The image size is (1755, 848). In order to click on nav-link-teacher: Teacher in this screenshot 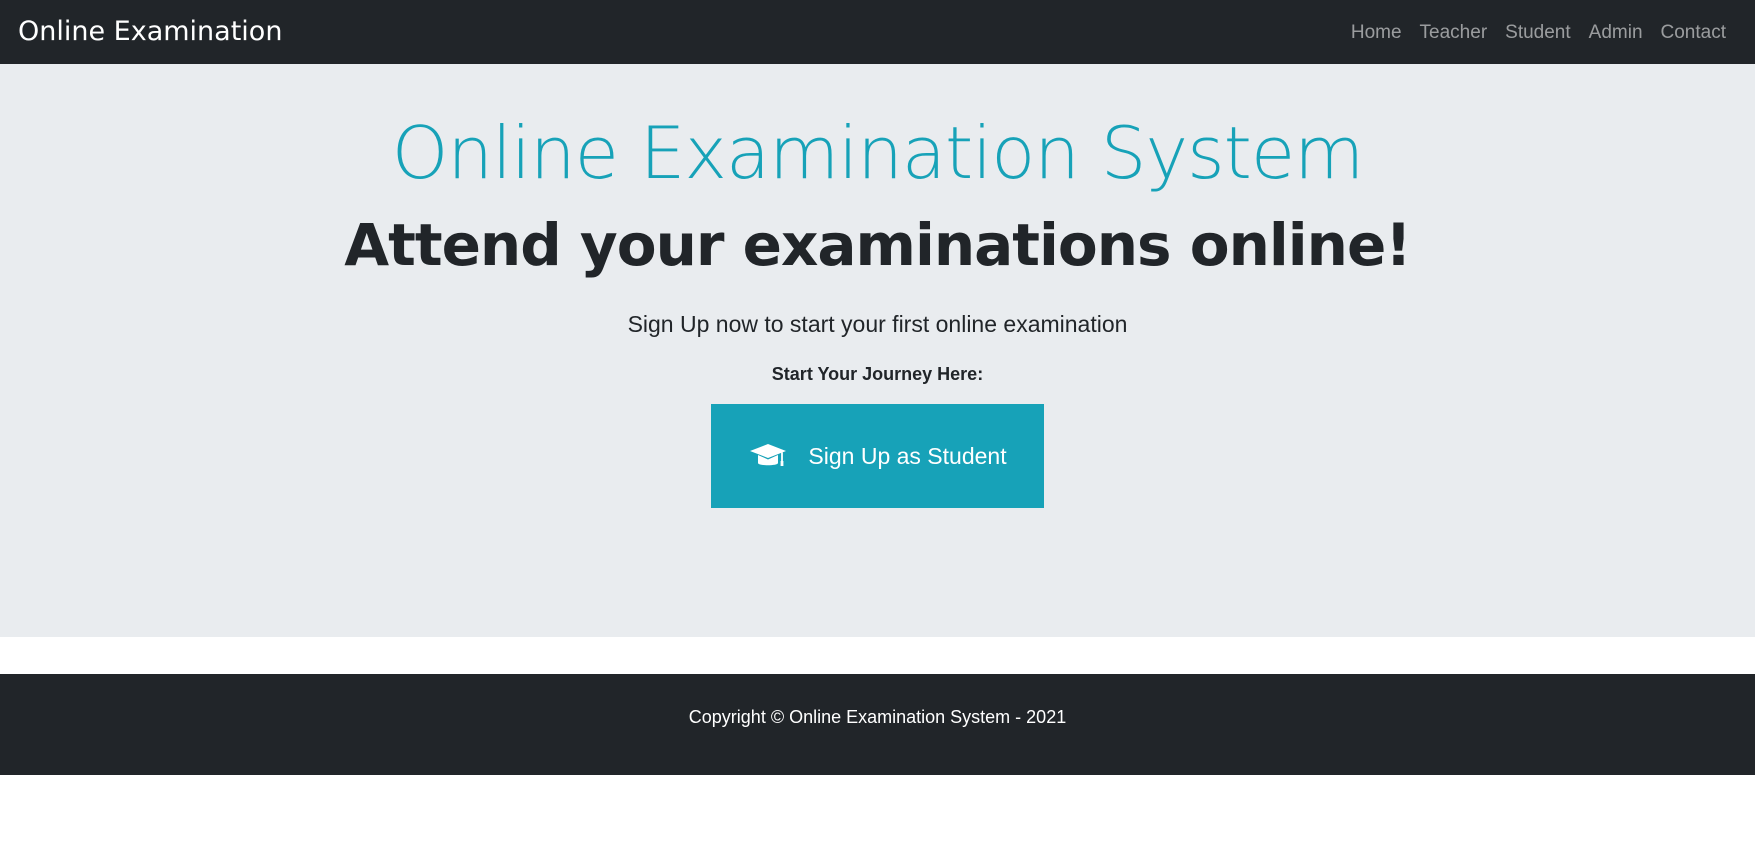, I will do `click(1454, 33)`.